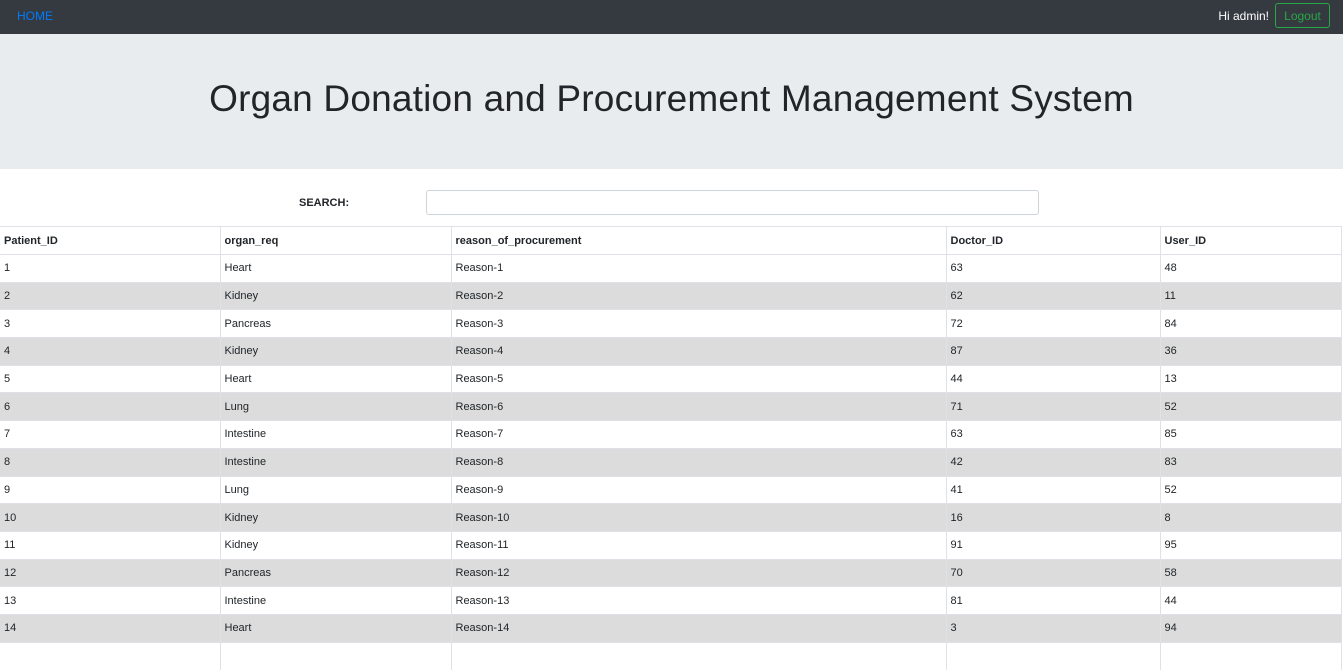  What do you see at coordinates (698, 545) in the screenshot?
I see `cell-reason: Reason-11` at bounding box center [698, 545].